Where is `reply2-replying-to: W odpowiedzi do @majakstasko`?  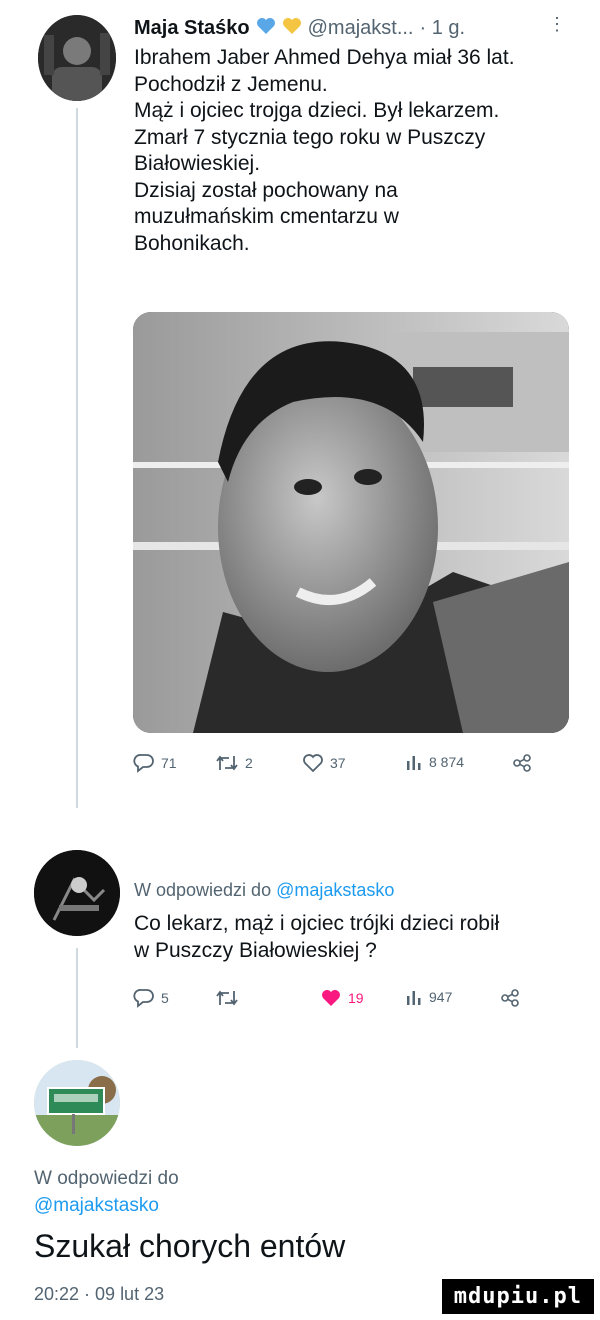
reply2-replying-to: W odpowiedzi do @majakstasko is located at coordinates (106, 1192).